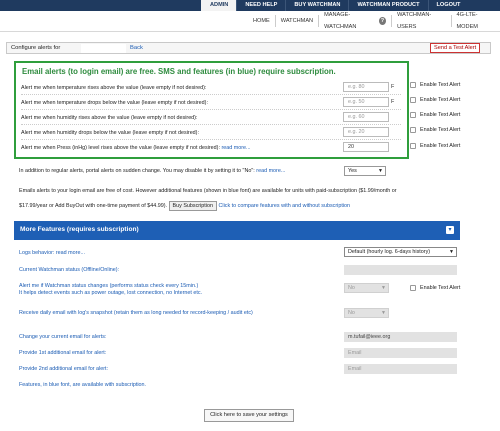  Describe the element at coordinates (382, 21) in the screenshot. I see `help-icon: ?` at that location.